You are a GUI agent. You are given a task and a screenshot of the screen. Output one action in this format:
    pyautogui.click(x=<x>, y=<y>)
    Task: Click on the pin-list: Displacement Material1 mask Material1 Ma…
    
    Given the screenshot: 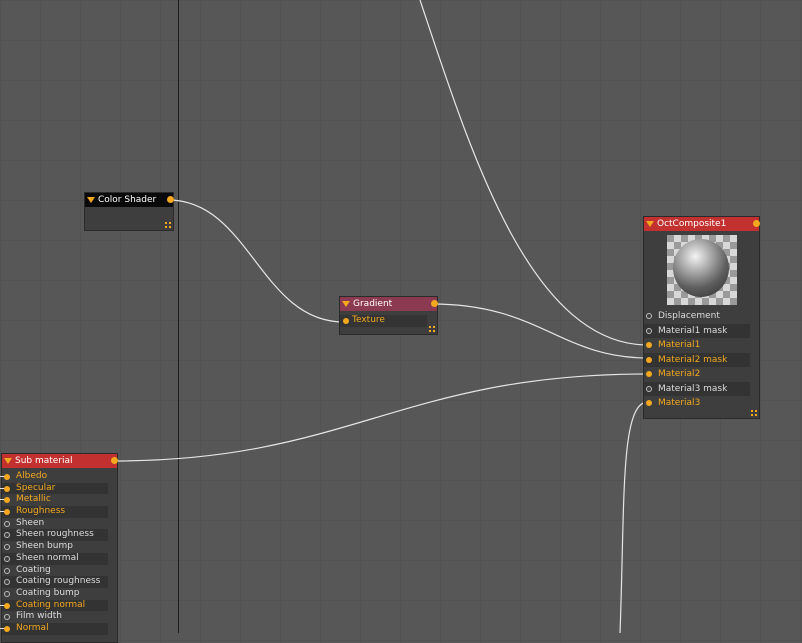 What is the action you would take?
    pyautogui.click(x=701, y=360)
    